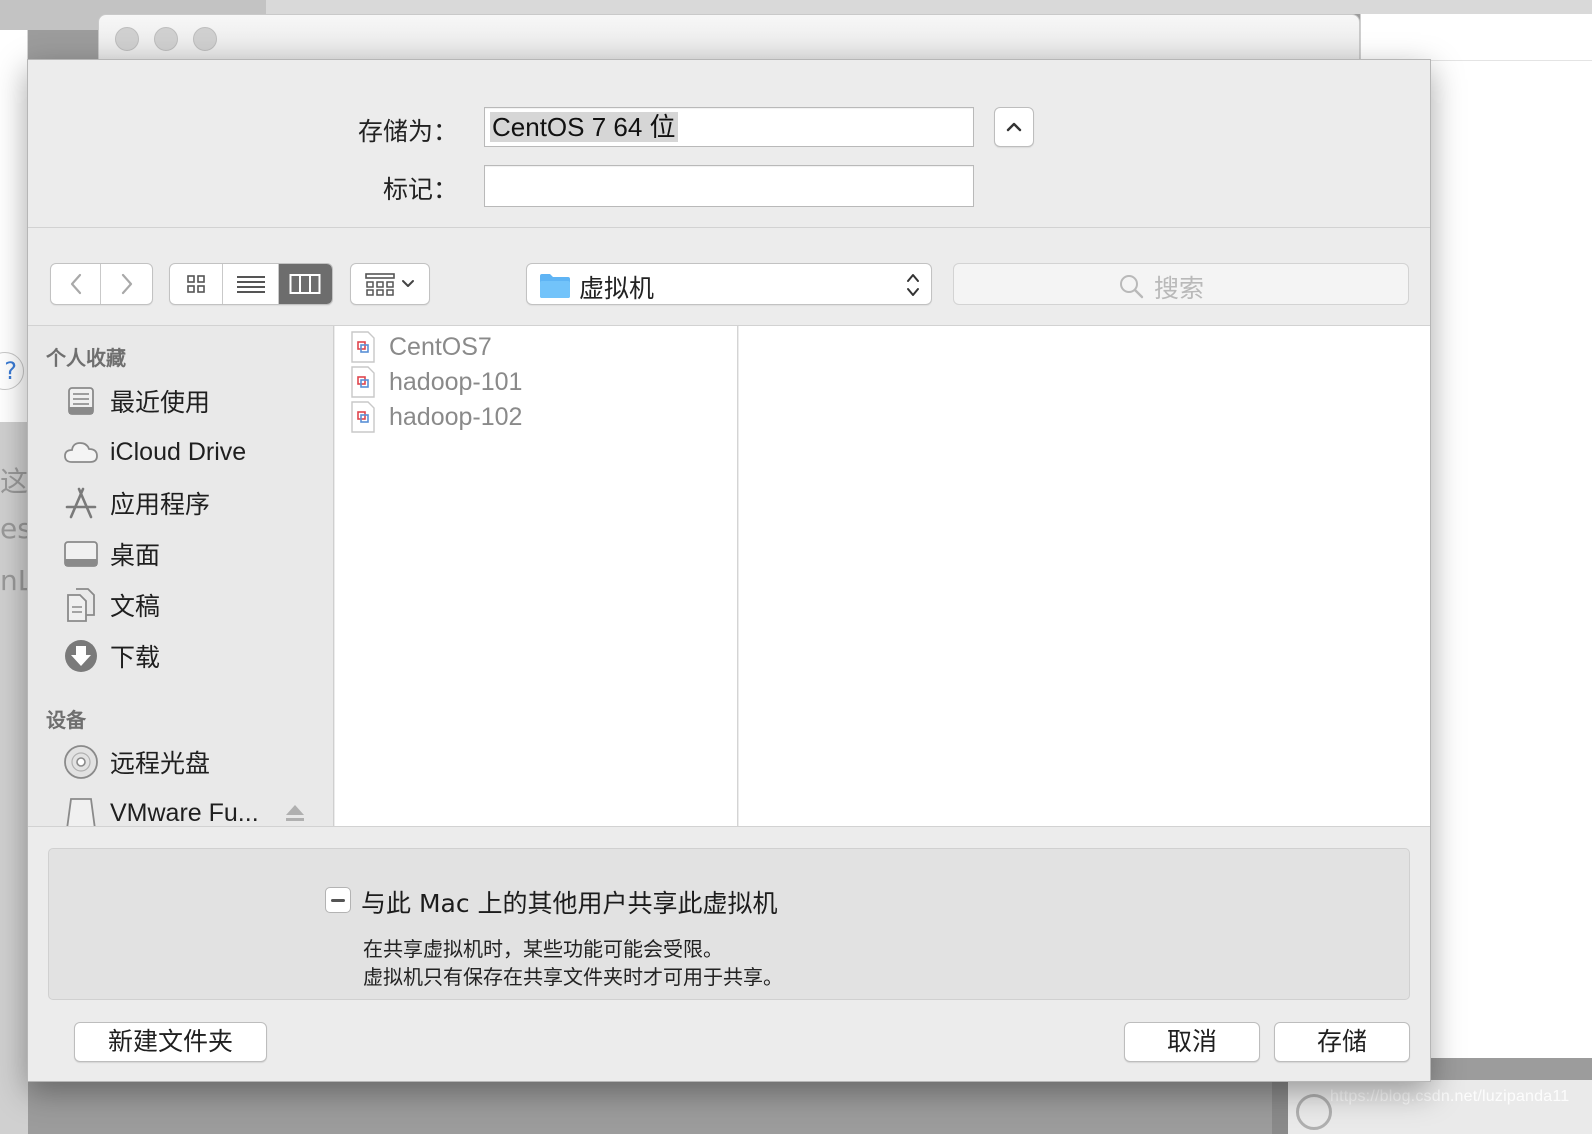 The height and width of the screenshot is (1134, 1592). Describe the element at coordinates (456, 381) in the screenshot. I see `file-name: hadoop-101` at that location.